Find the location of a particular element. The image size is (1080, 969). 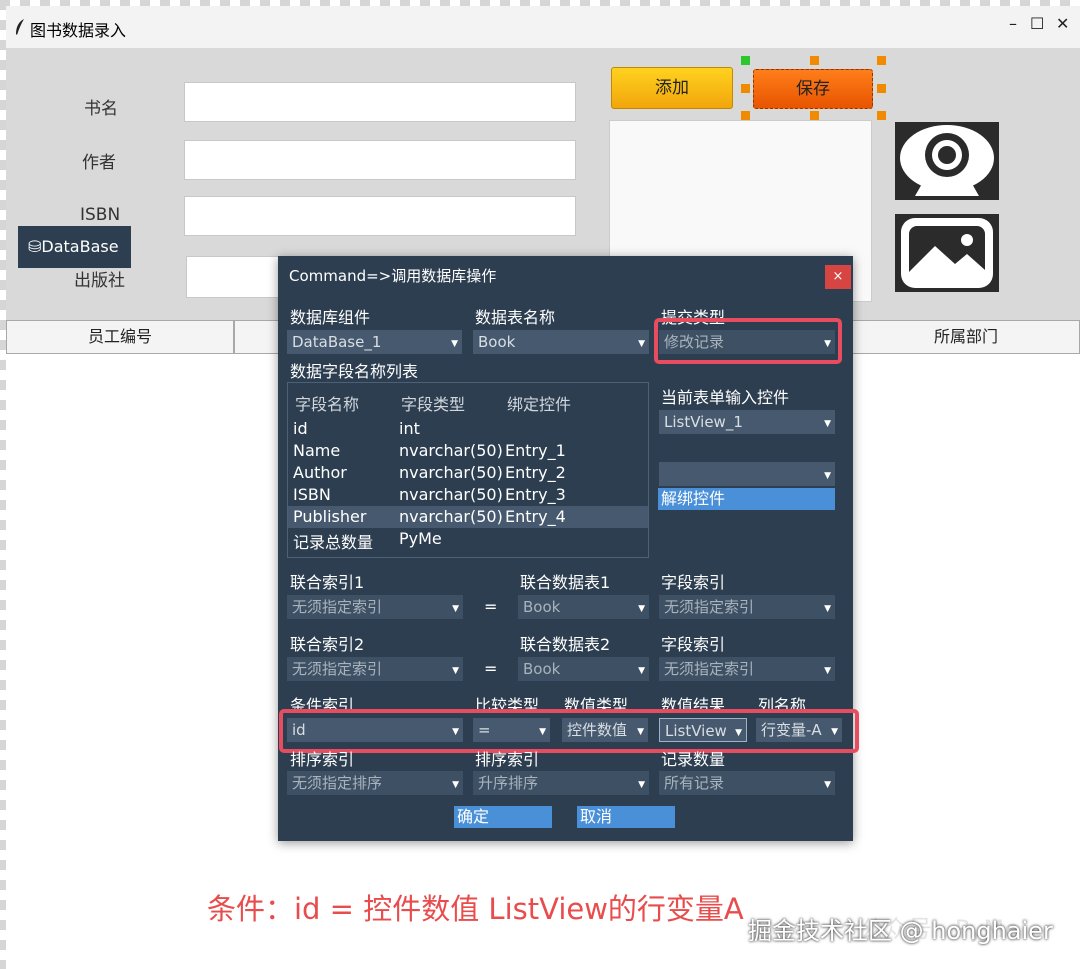

field-type: int is located at coordinates (409, 428).